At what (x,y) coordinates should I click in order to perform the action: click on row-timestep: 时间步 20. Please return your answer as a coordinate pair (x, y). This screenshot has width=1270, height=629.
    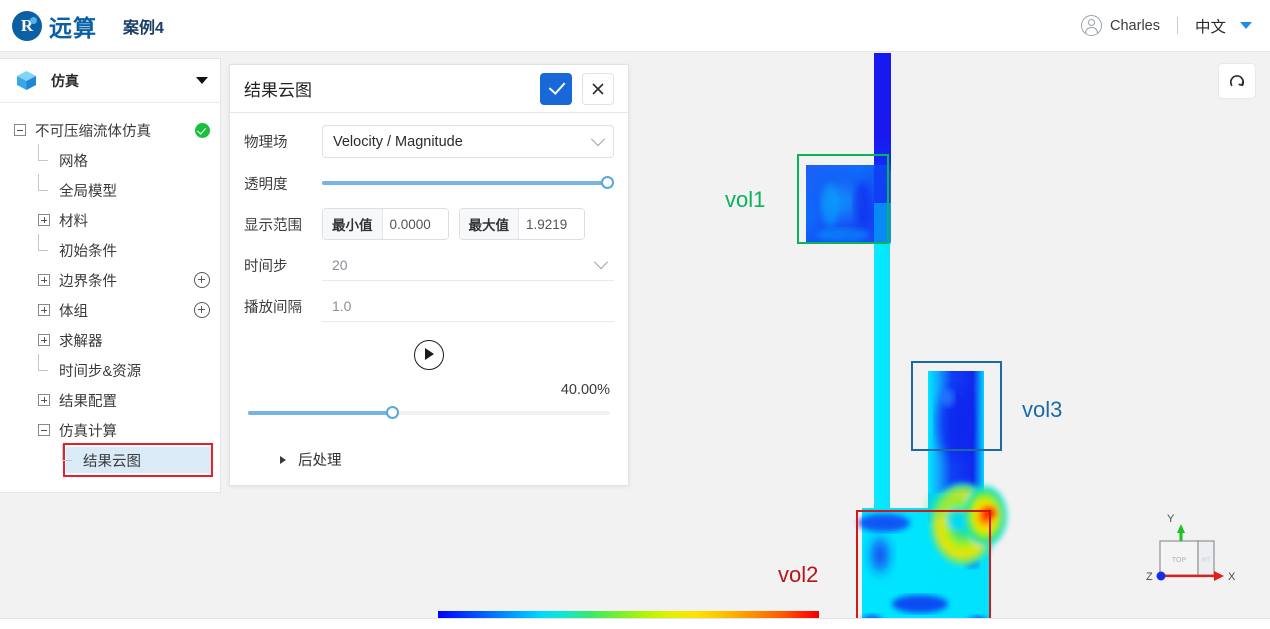
    Looking at the image, I should click on (429, 265).